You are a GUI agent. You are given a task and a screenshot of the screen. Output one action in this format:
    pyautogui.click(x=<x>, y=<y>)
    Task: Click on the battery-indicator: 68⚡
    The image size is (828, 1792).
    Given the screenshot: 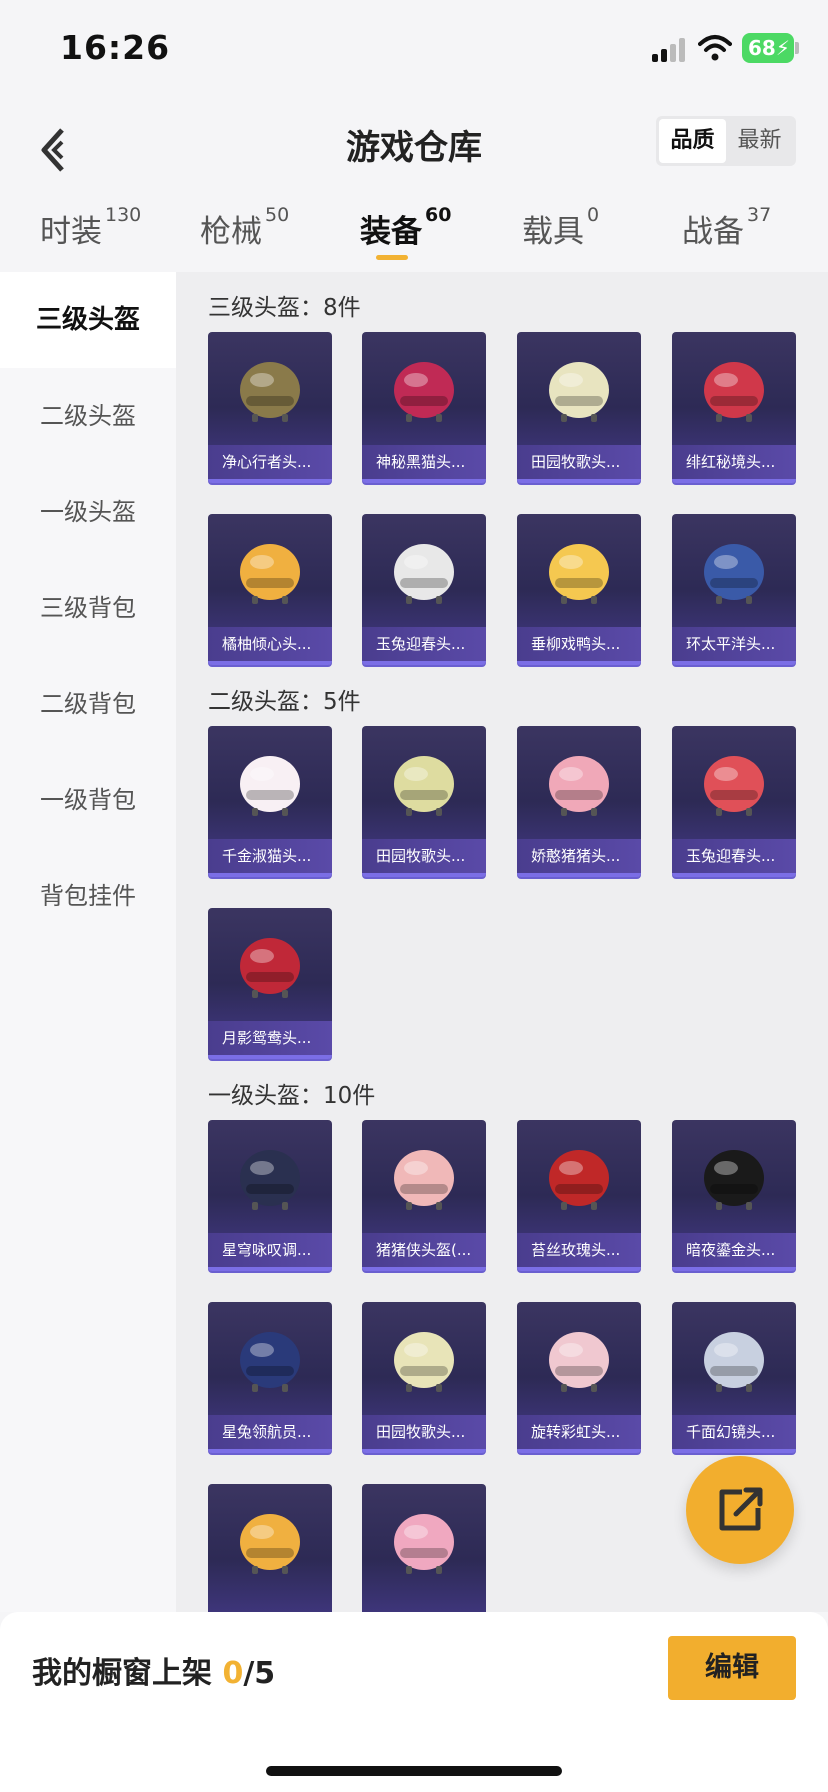 What is the action you would take?
    pyautogui.click(x=768, y=48)
    